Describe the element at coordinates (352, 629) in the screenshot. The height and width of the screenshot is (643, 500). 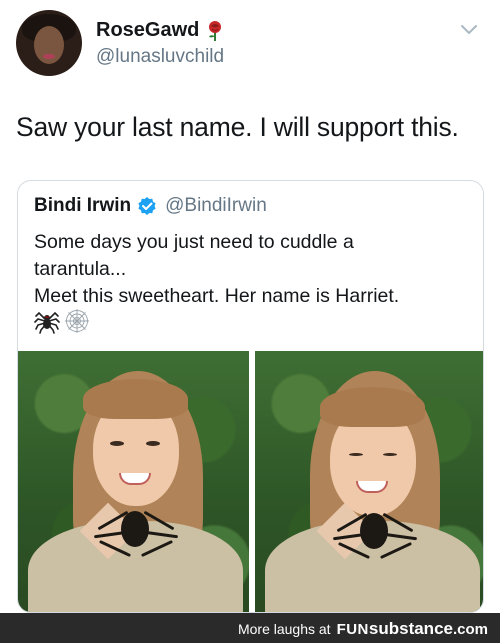
I see `brand-fun: FUN` at that location.